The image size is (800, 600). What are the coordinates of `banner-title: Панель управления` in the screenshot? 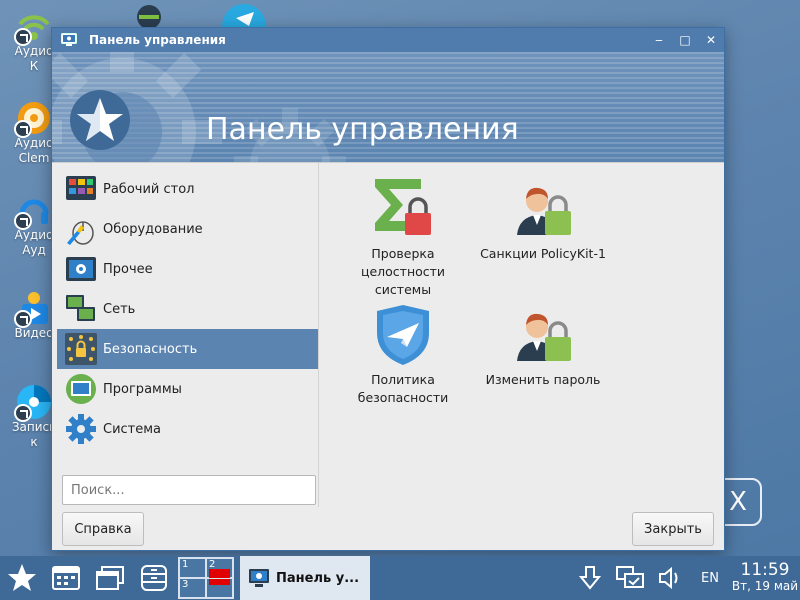 It's located at (362, 129).